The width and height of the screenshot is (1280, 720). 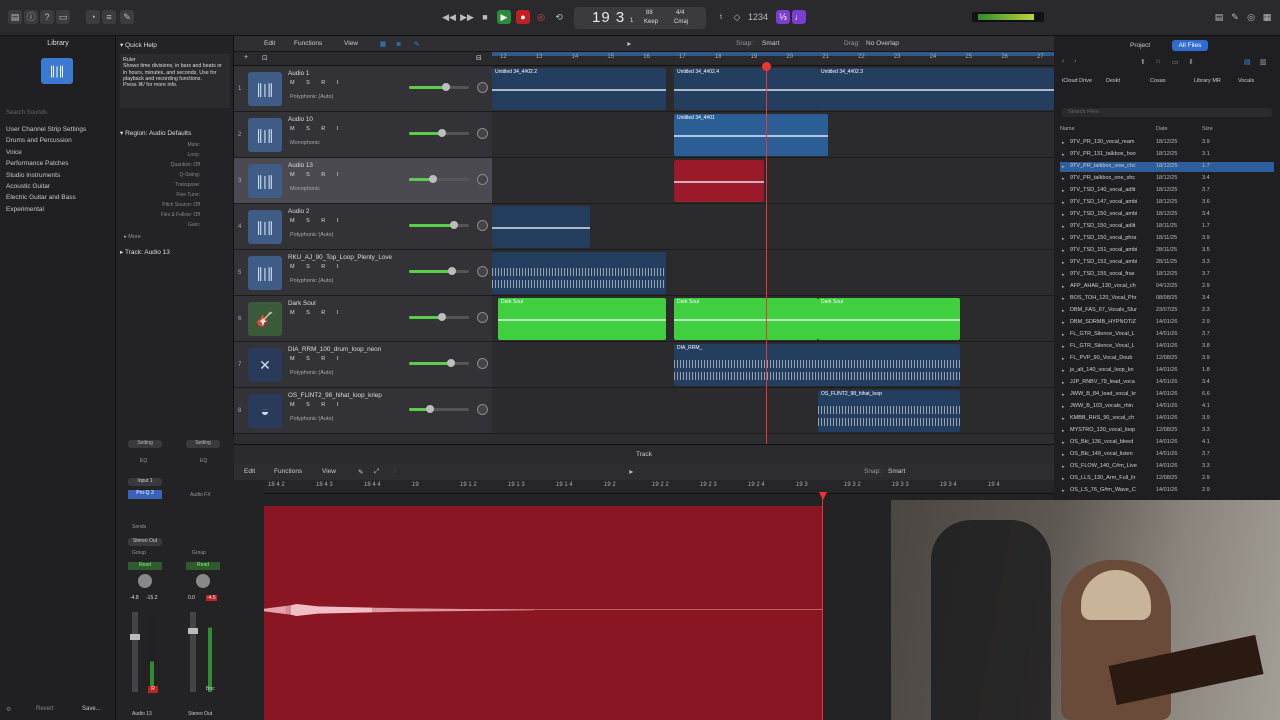 I want to click on track-header: 1 ∥|∥ Audio 1 M S R I Polyphonic (Auto), so click(x=363, y=89).